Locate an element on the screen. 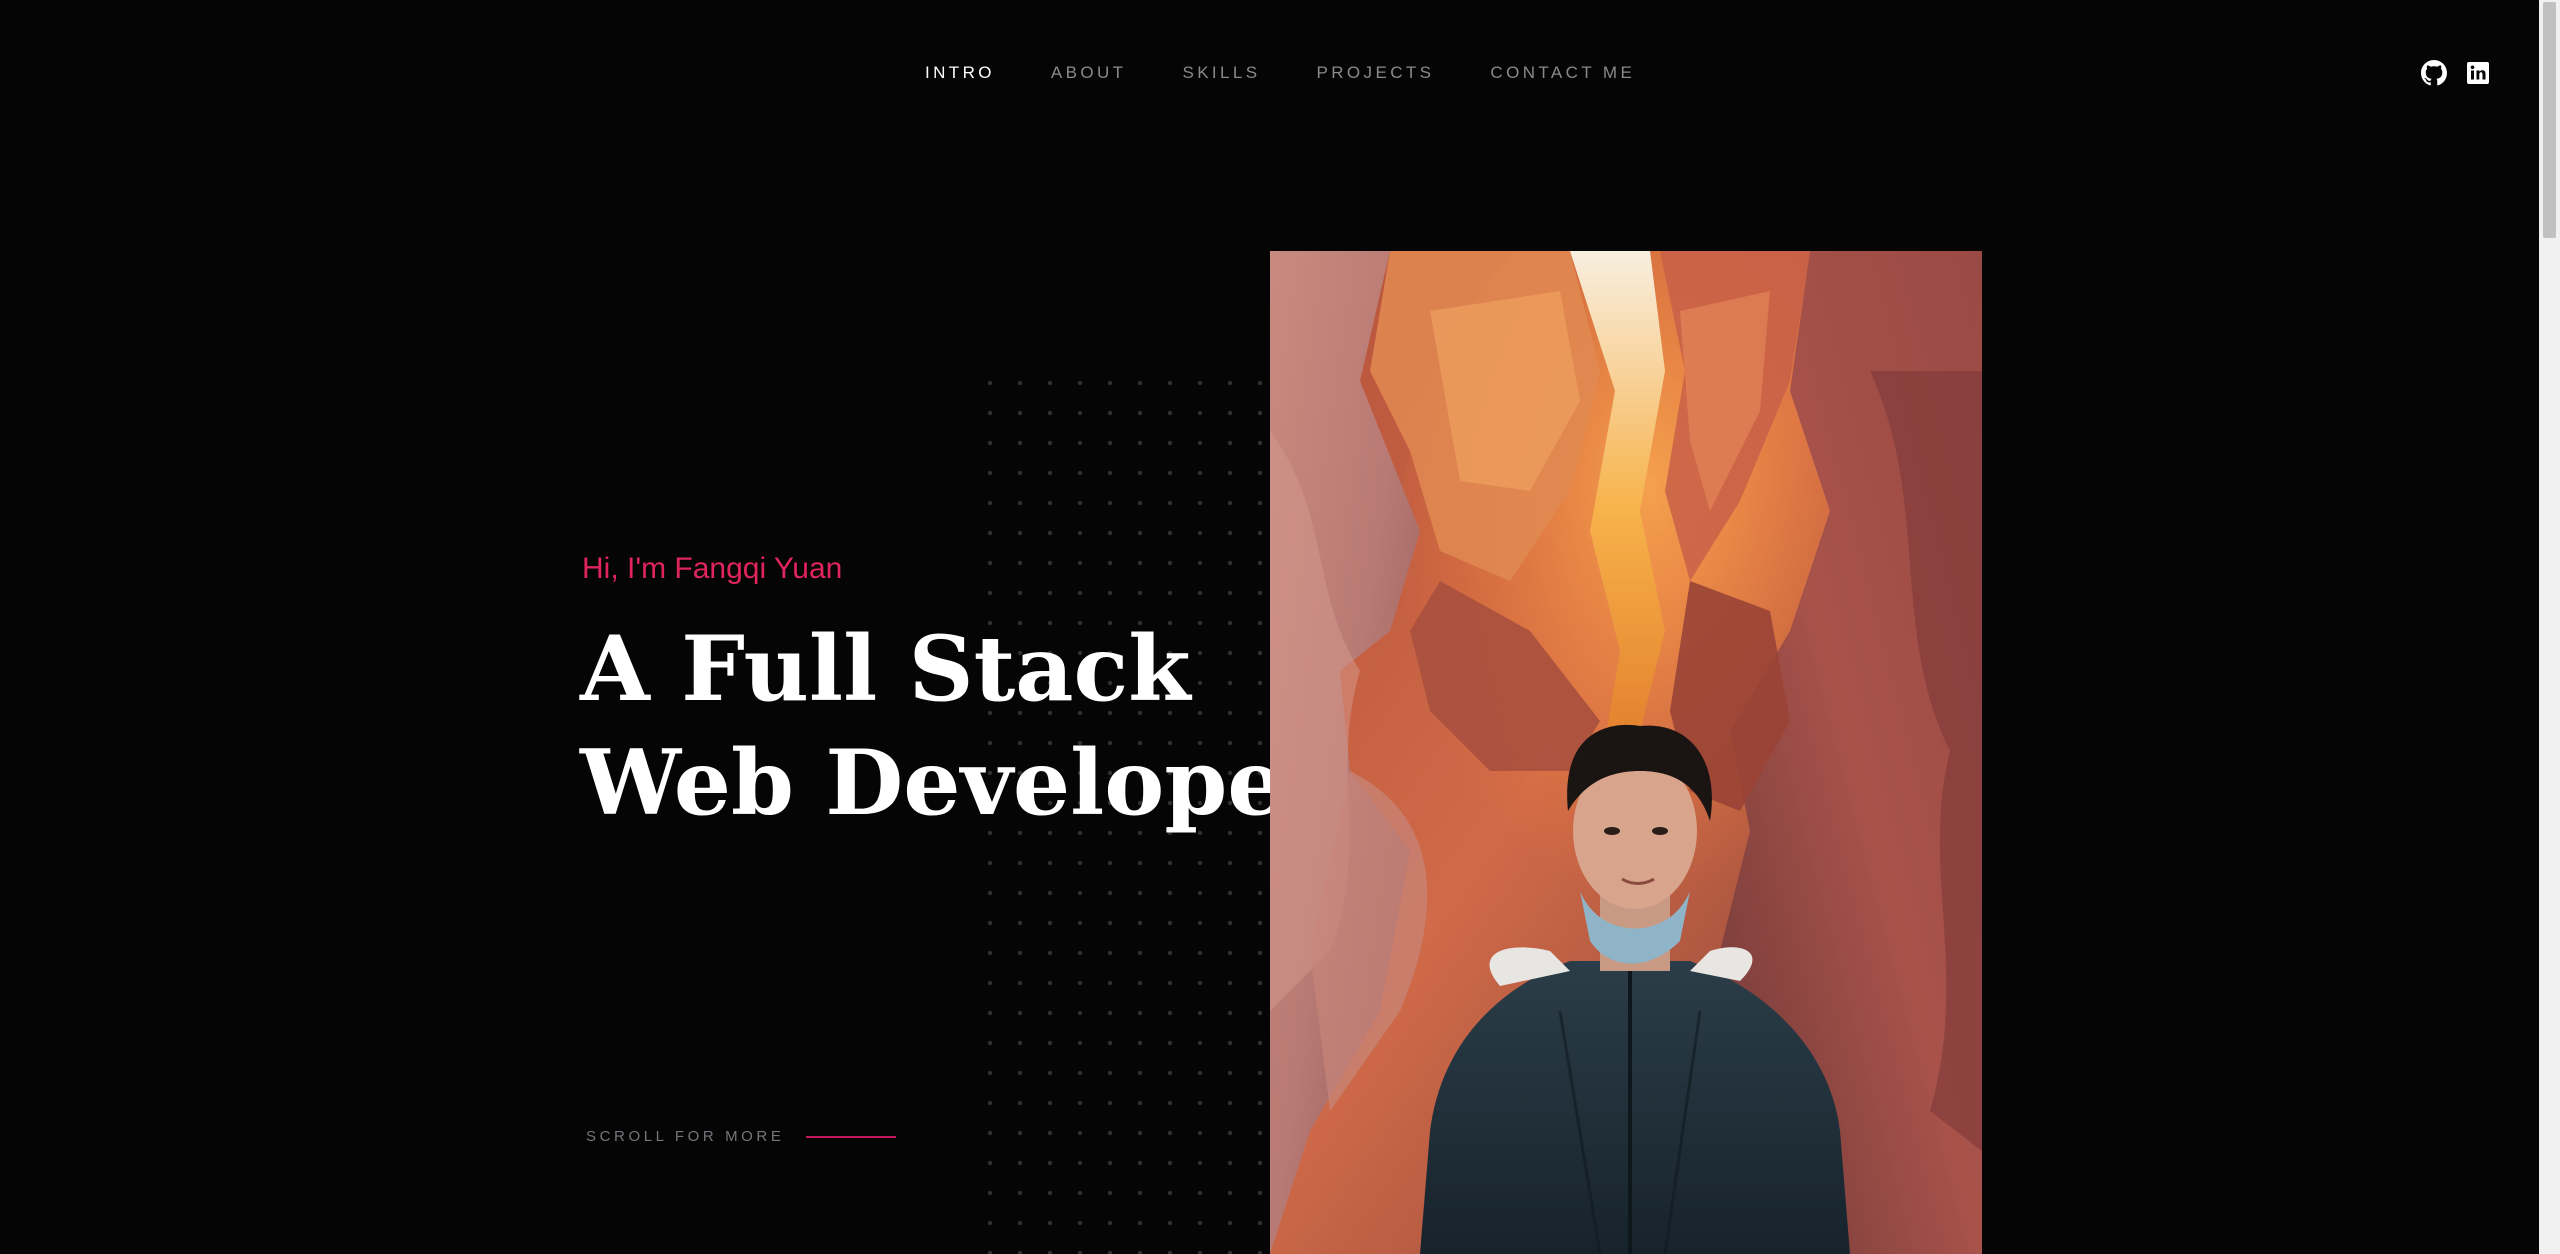  nav-item-contact-me: CONTACT ME is located at coordinates (1562, 73).